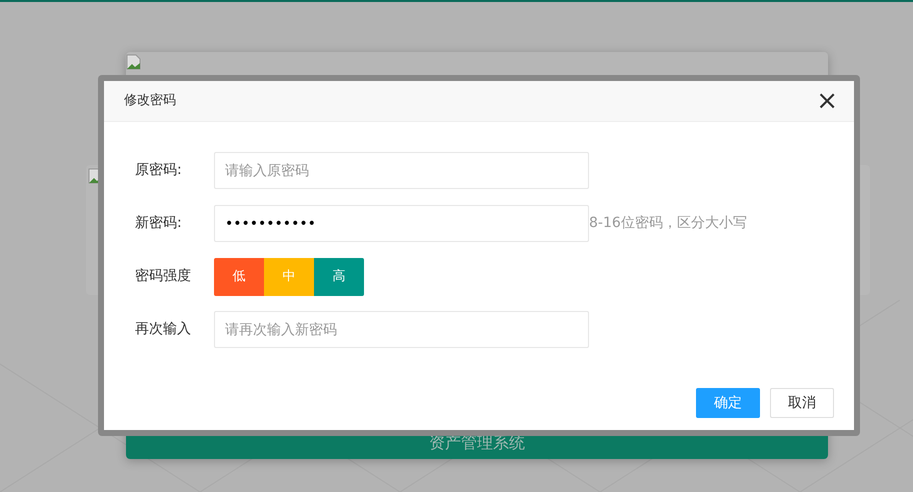  What do you see at coordinates (827, 101) in the screenshot?
I see `close-button: ×` at bounding box center [827, 101].